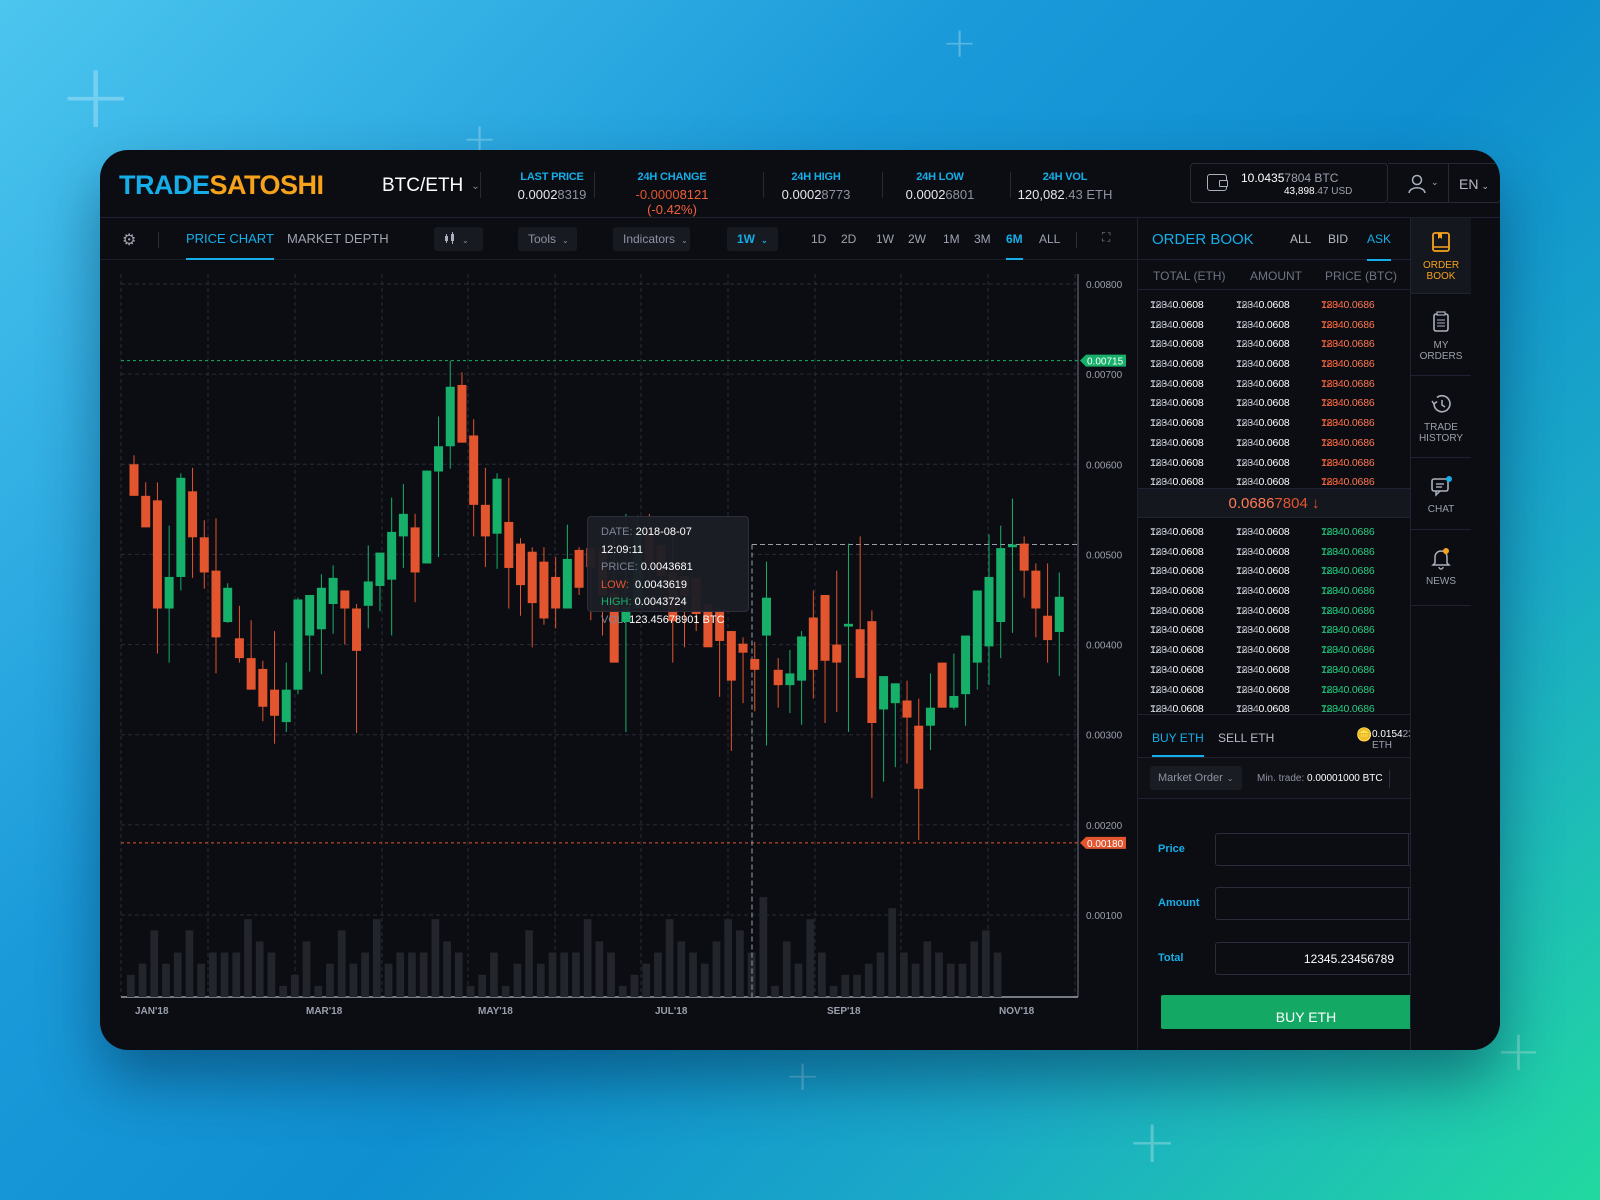 The height and width of the screenshot is (1200, 1600). Describe the element at coordinates (431, 186) in the screenshot. I see `pair-selector: BTC/ETH ⌄` at that location.